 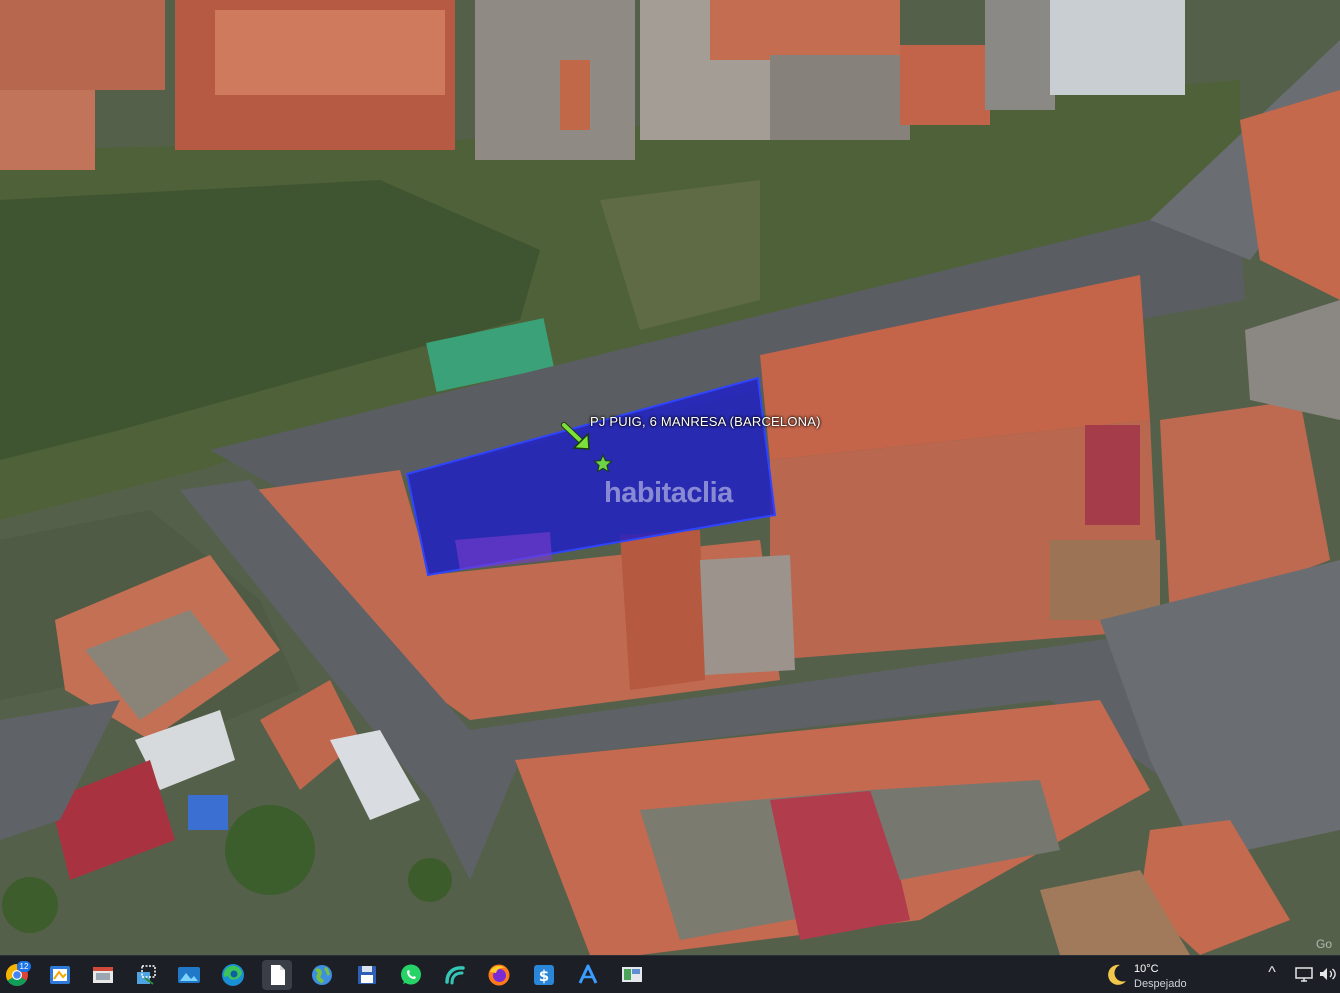 I want to click on taskbar-paint-app, so click(x=60, y=975).